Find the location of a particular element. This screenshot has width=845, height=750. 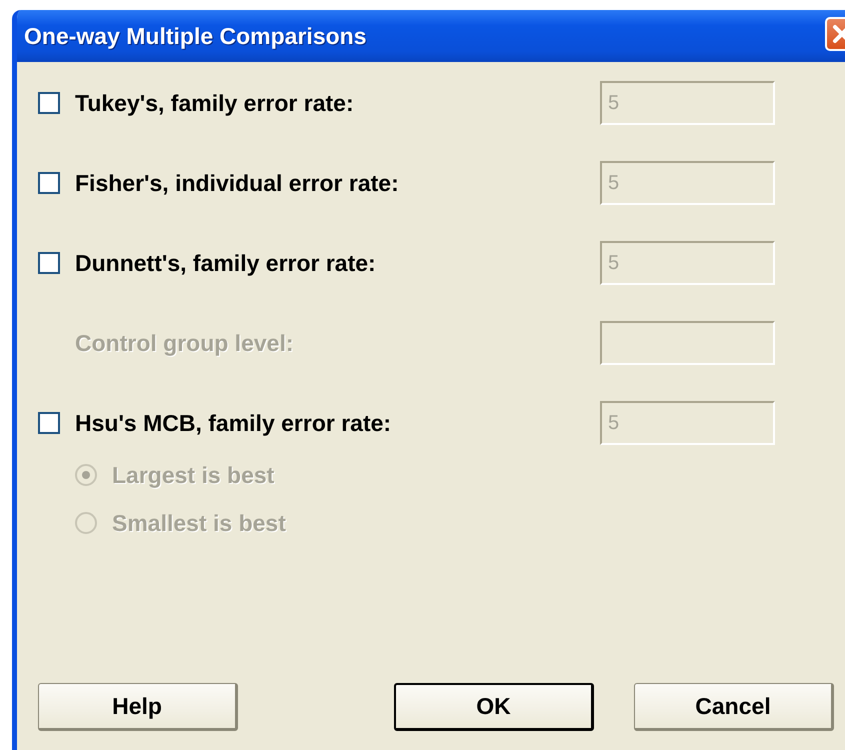

option-label: Dunnett's, family error rate: is located at coordinates (226, 263).